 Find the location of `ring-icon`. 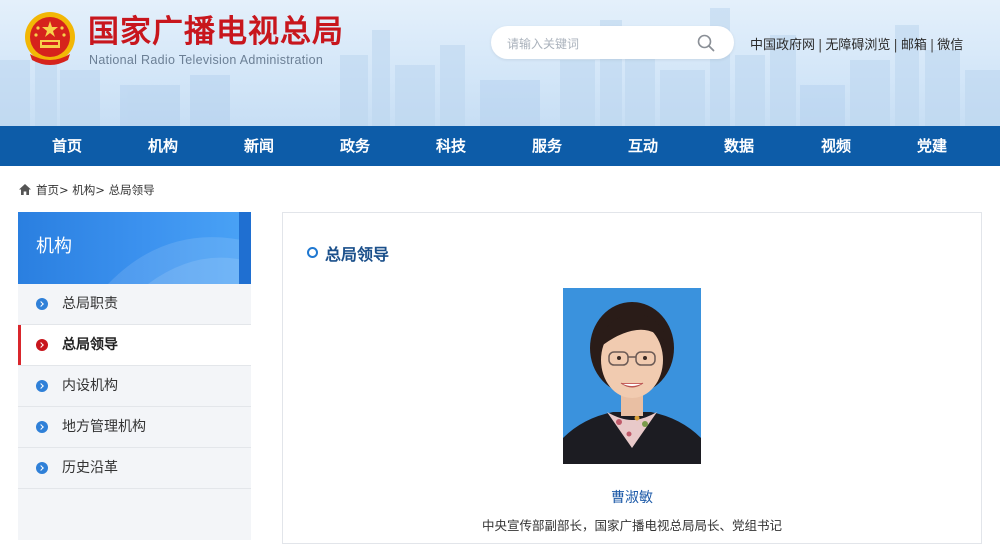

ring-icon is located at coordinates (312, 252).